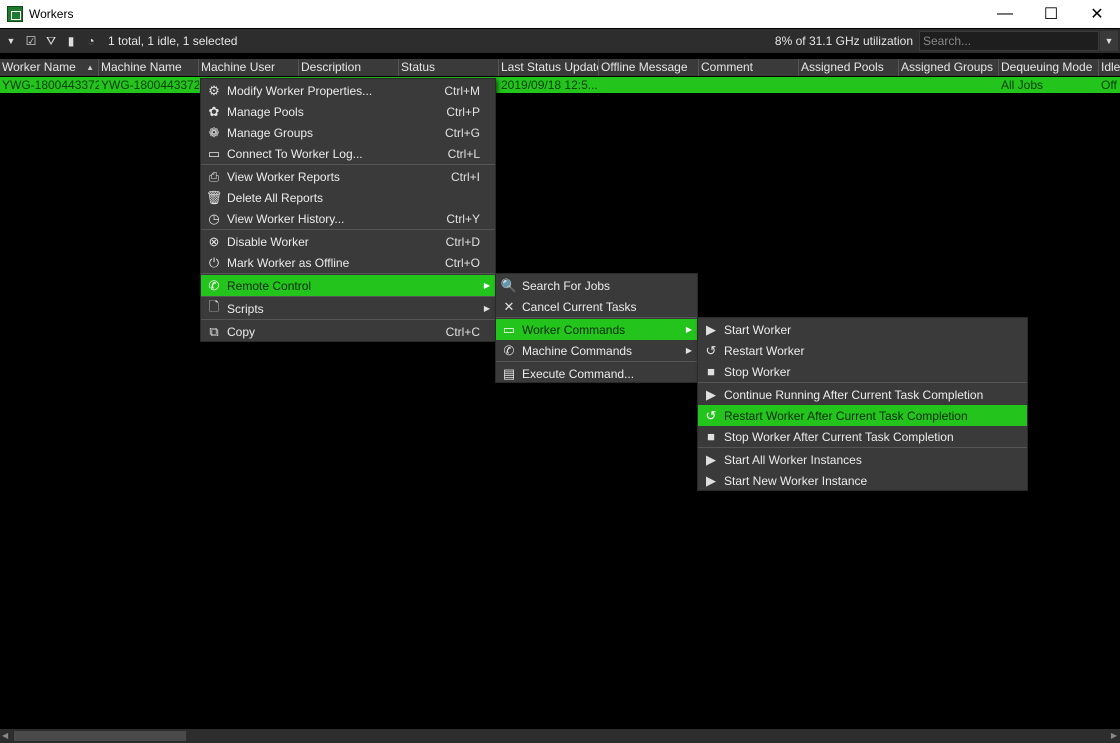  What do you see at coordinates (711, 350) in the screenshot?
I see `restart-icon: ↺` at bounding box center [711, 350].